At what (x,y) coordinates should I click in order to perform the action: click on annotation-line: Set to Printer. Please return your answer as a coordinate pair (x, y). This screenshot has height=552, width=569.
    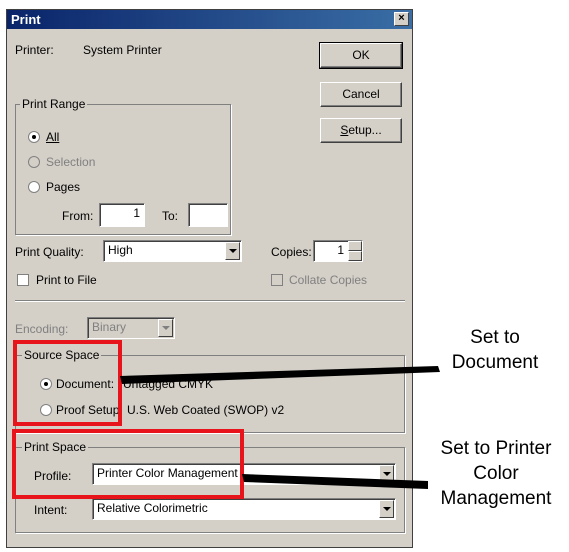
    Looking at the image, I should click on (496, 448).